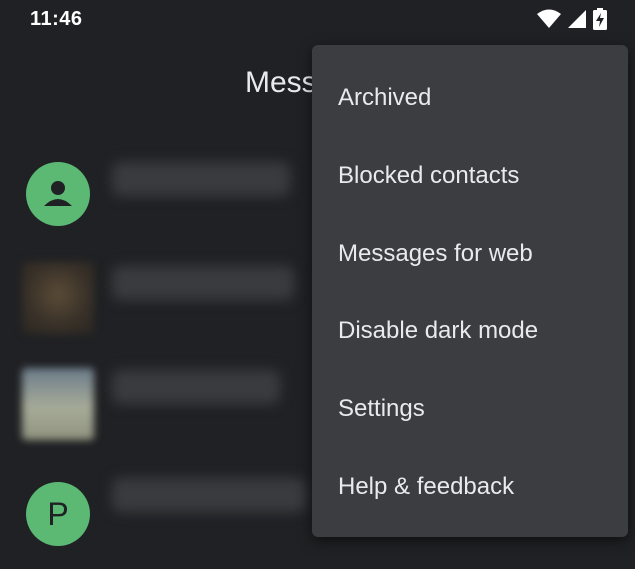  What do you see at coordinates (426, 486) in the screenshot?
I see `menu-item-label: Help & feedback` at bounding box center [426, 486].